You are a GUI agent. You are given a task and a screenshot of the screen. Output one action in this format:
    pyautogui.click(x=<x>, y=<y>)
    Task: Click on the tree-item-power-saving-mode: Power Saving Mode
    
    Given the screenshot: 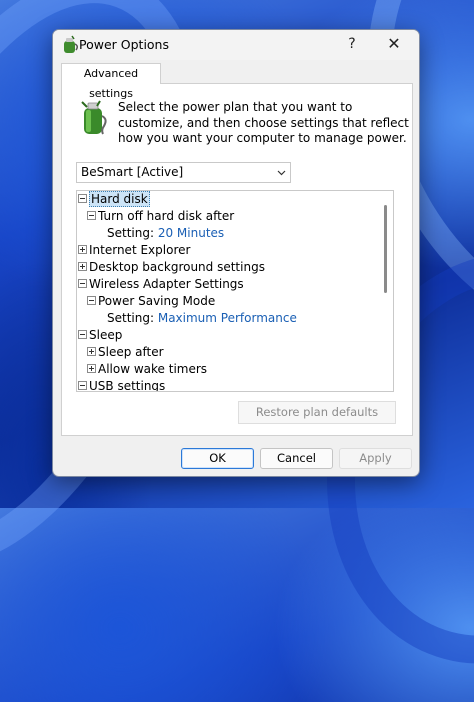 What is the action you would take?
    pyautogui.click(x=151, y=301)
    